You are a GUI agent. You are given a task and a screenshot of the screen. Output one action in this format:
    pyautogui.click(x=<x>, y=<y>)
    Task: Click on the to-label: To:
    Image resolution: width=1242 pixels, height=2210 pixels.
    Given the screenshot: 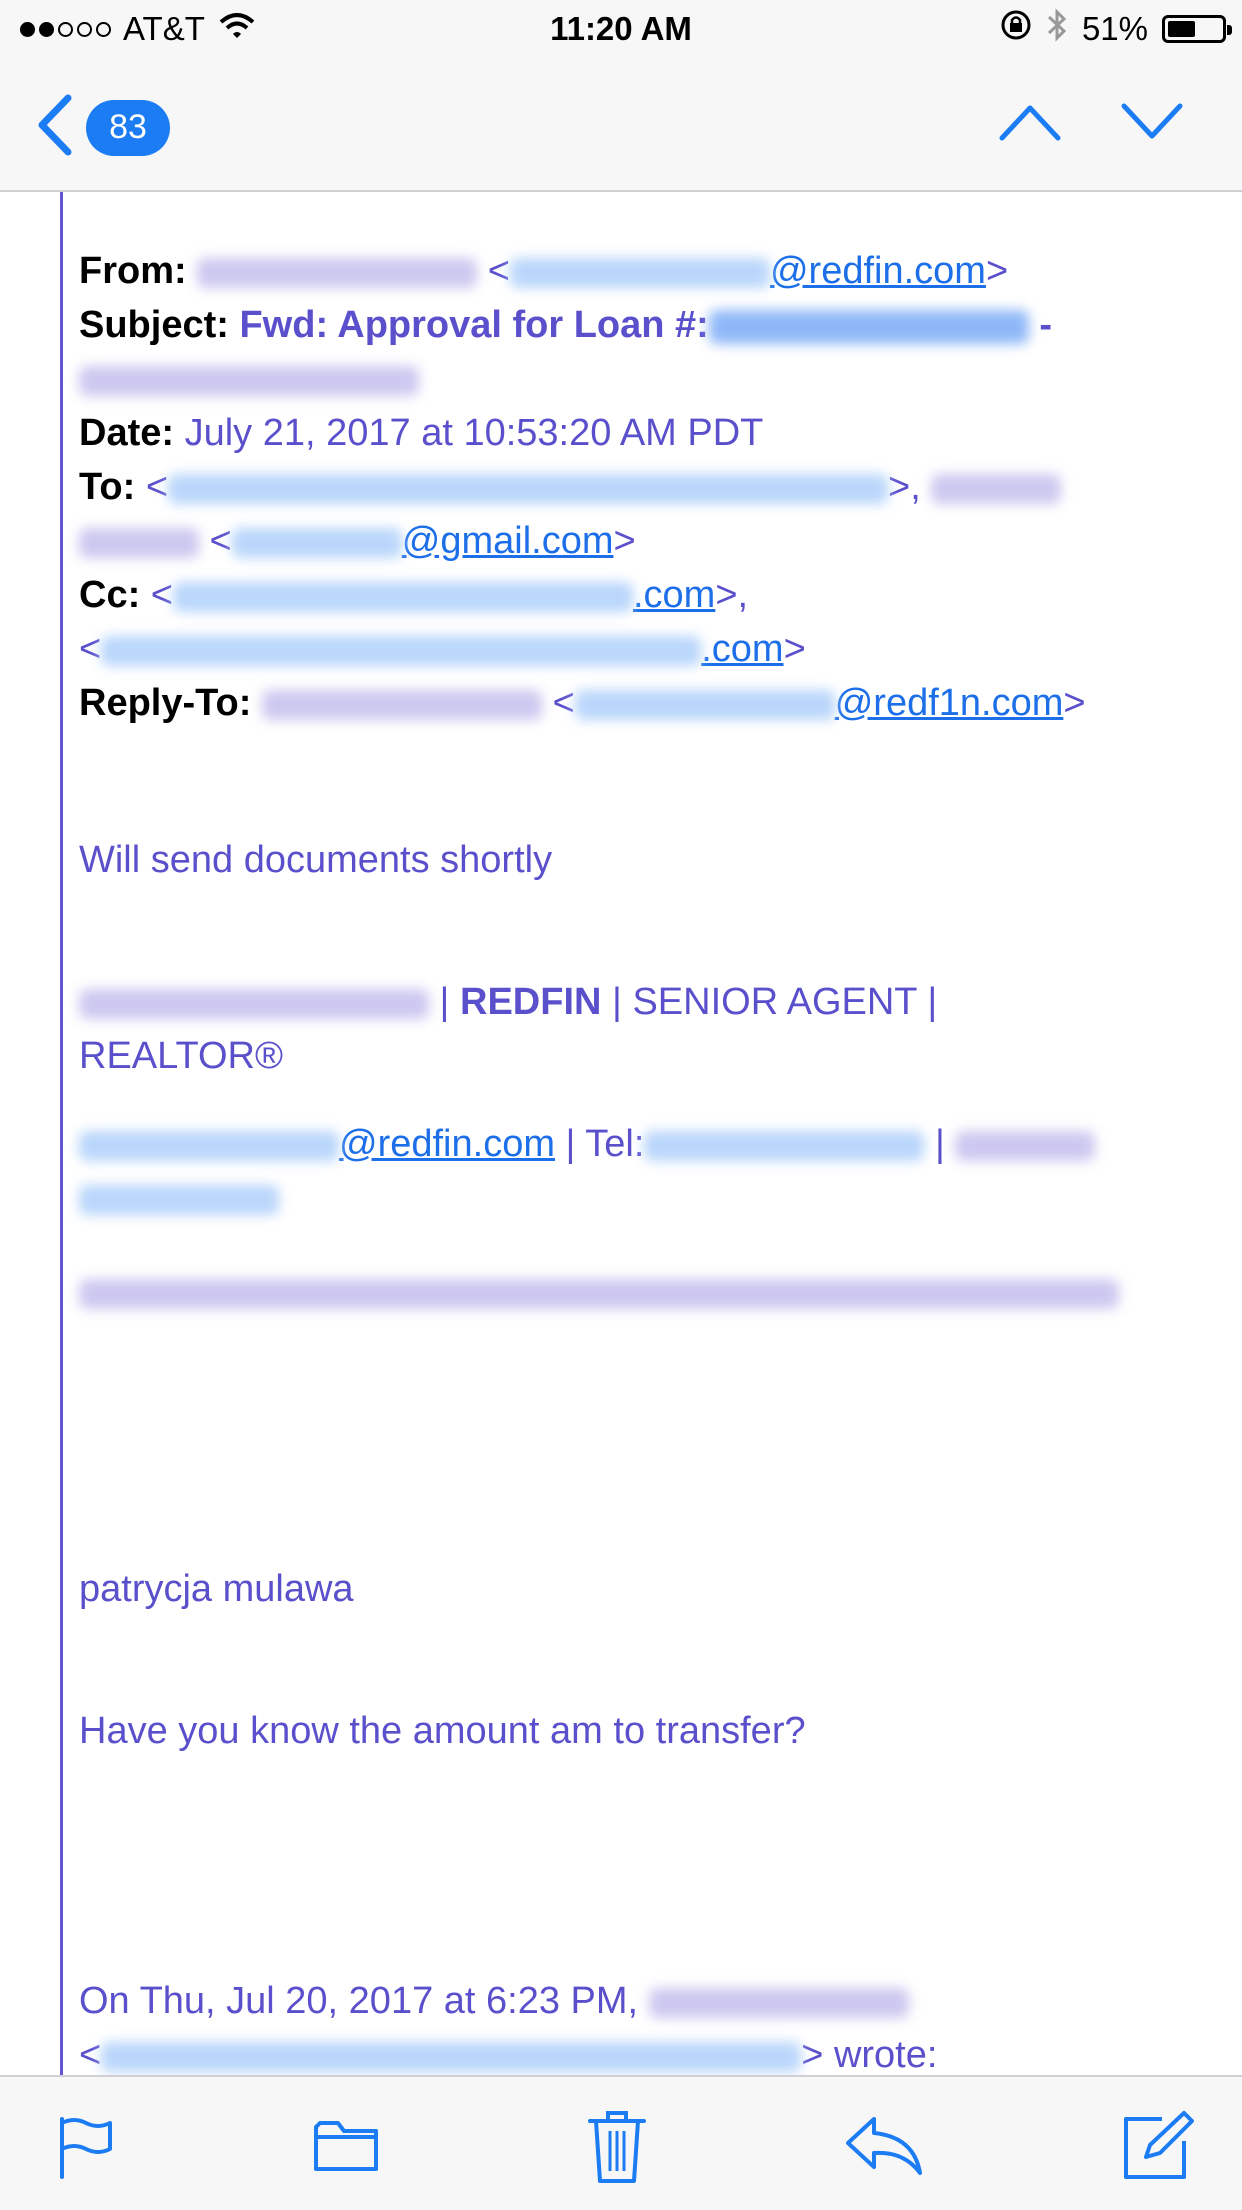 What is the action you would take?
    pyautogui.click(x=107, y=487)
    